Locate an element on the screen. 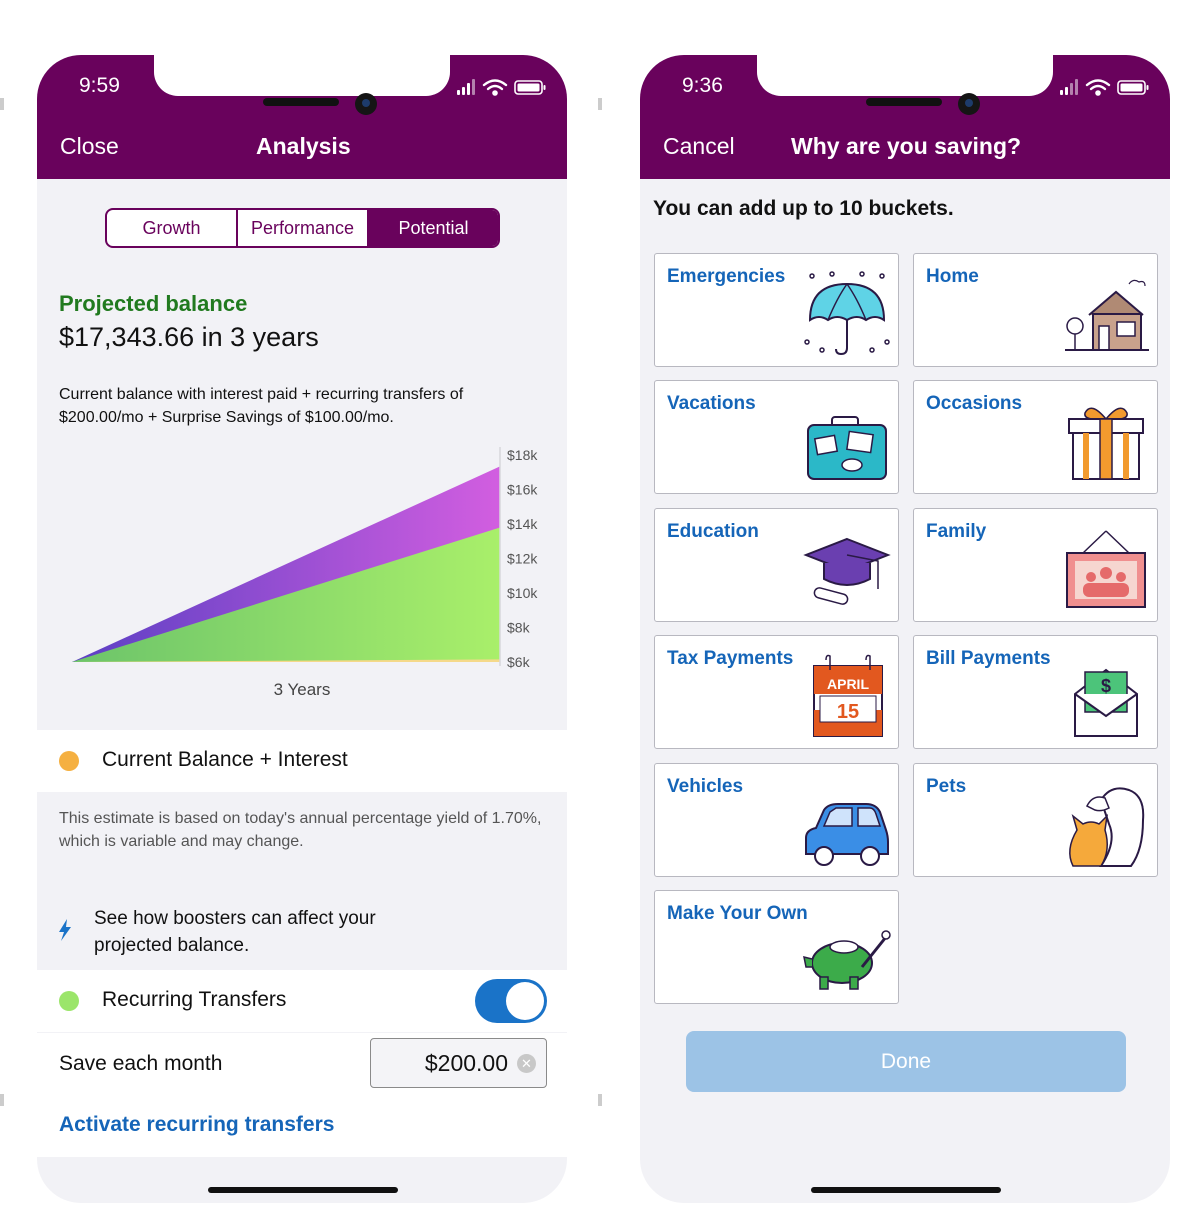 Image resolution: width=1200 pixels, height=1223 pixels. bucket-card-emergencies: Emergencies is located at coordinates (776, 310).